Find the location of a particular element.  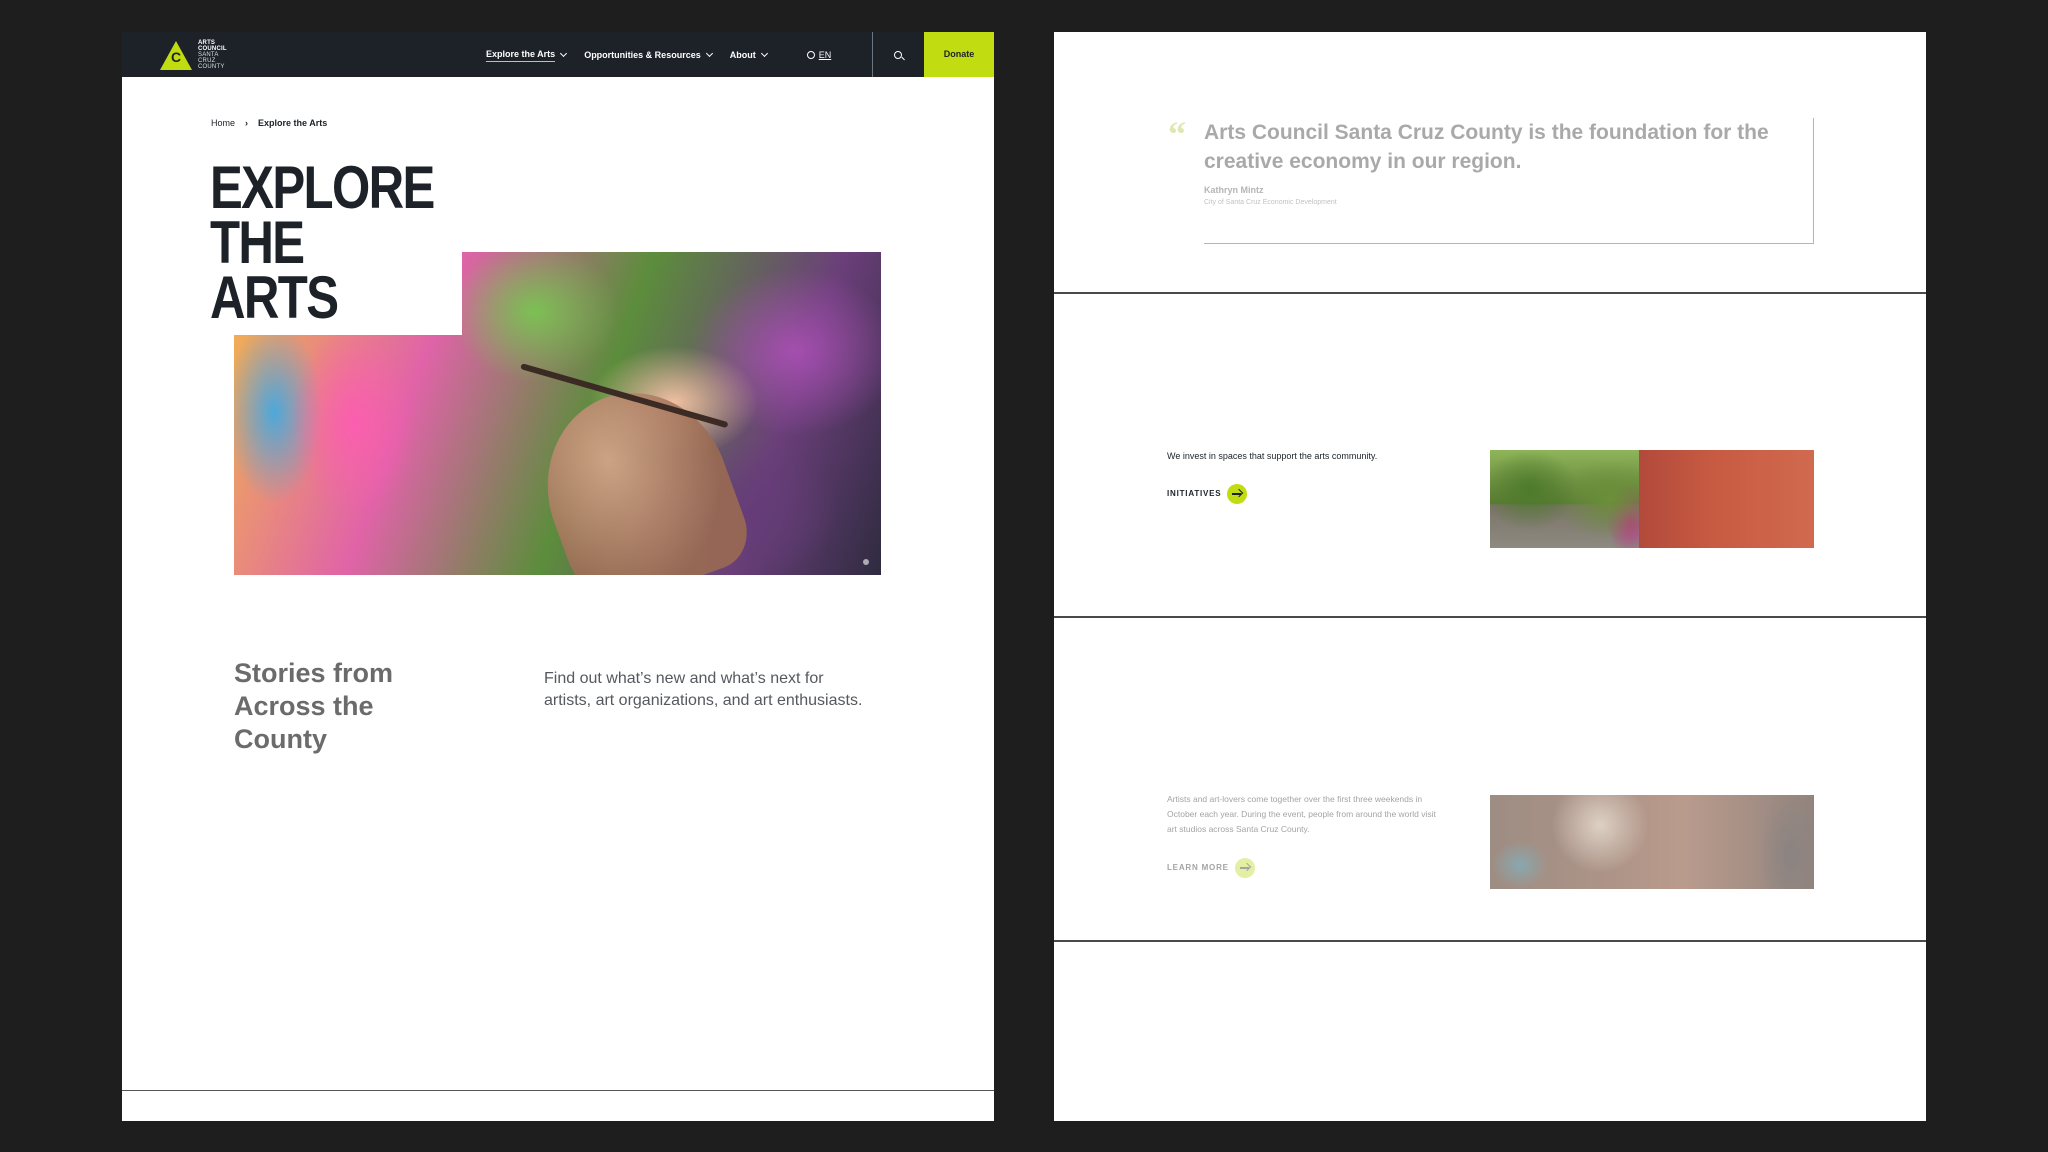

page-title-line-1: EXPLORE is located at coordinates (322, 187).